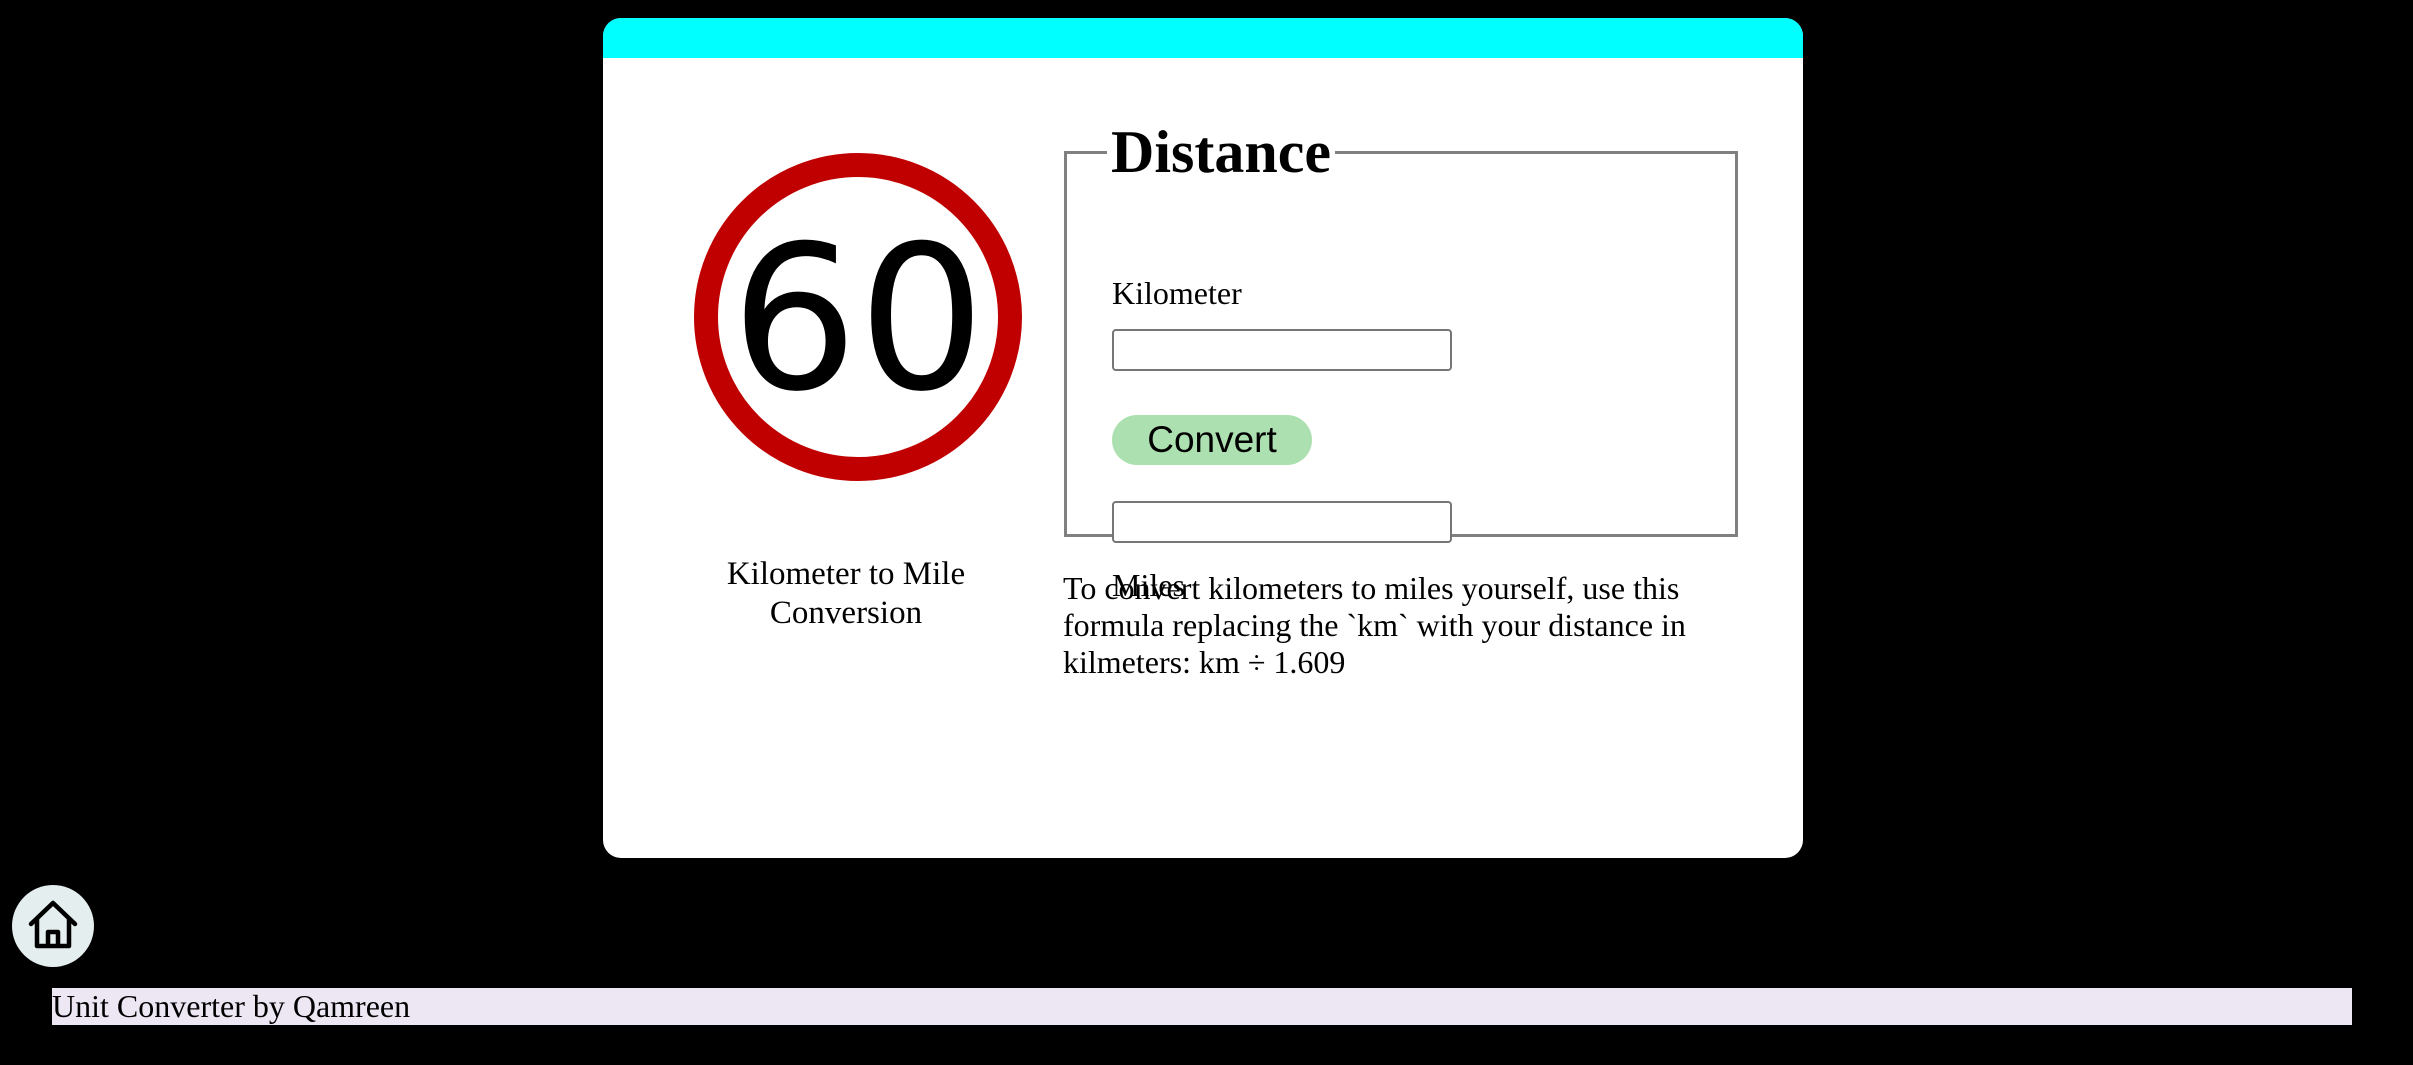  Describe the element at coordinates (846, 593) in the screenshot. I see `conversion-title: Kilometer to Mile Conversion` at that location.